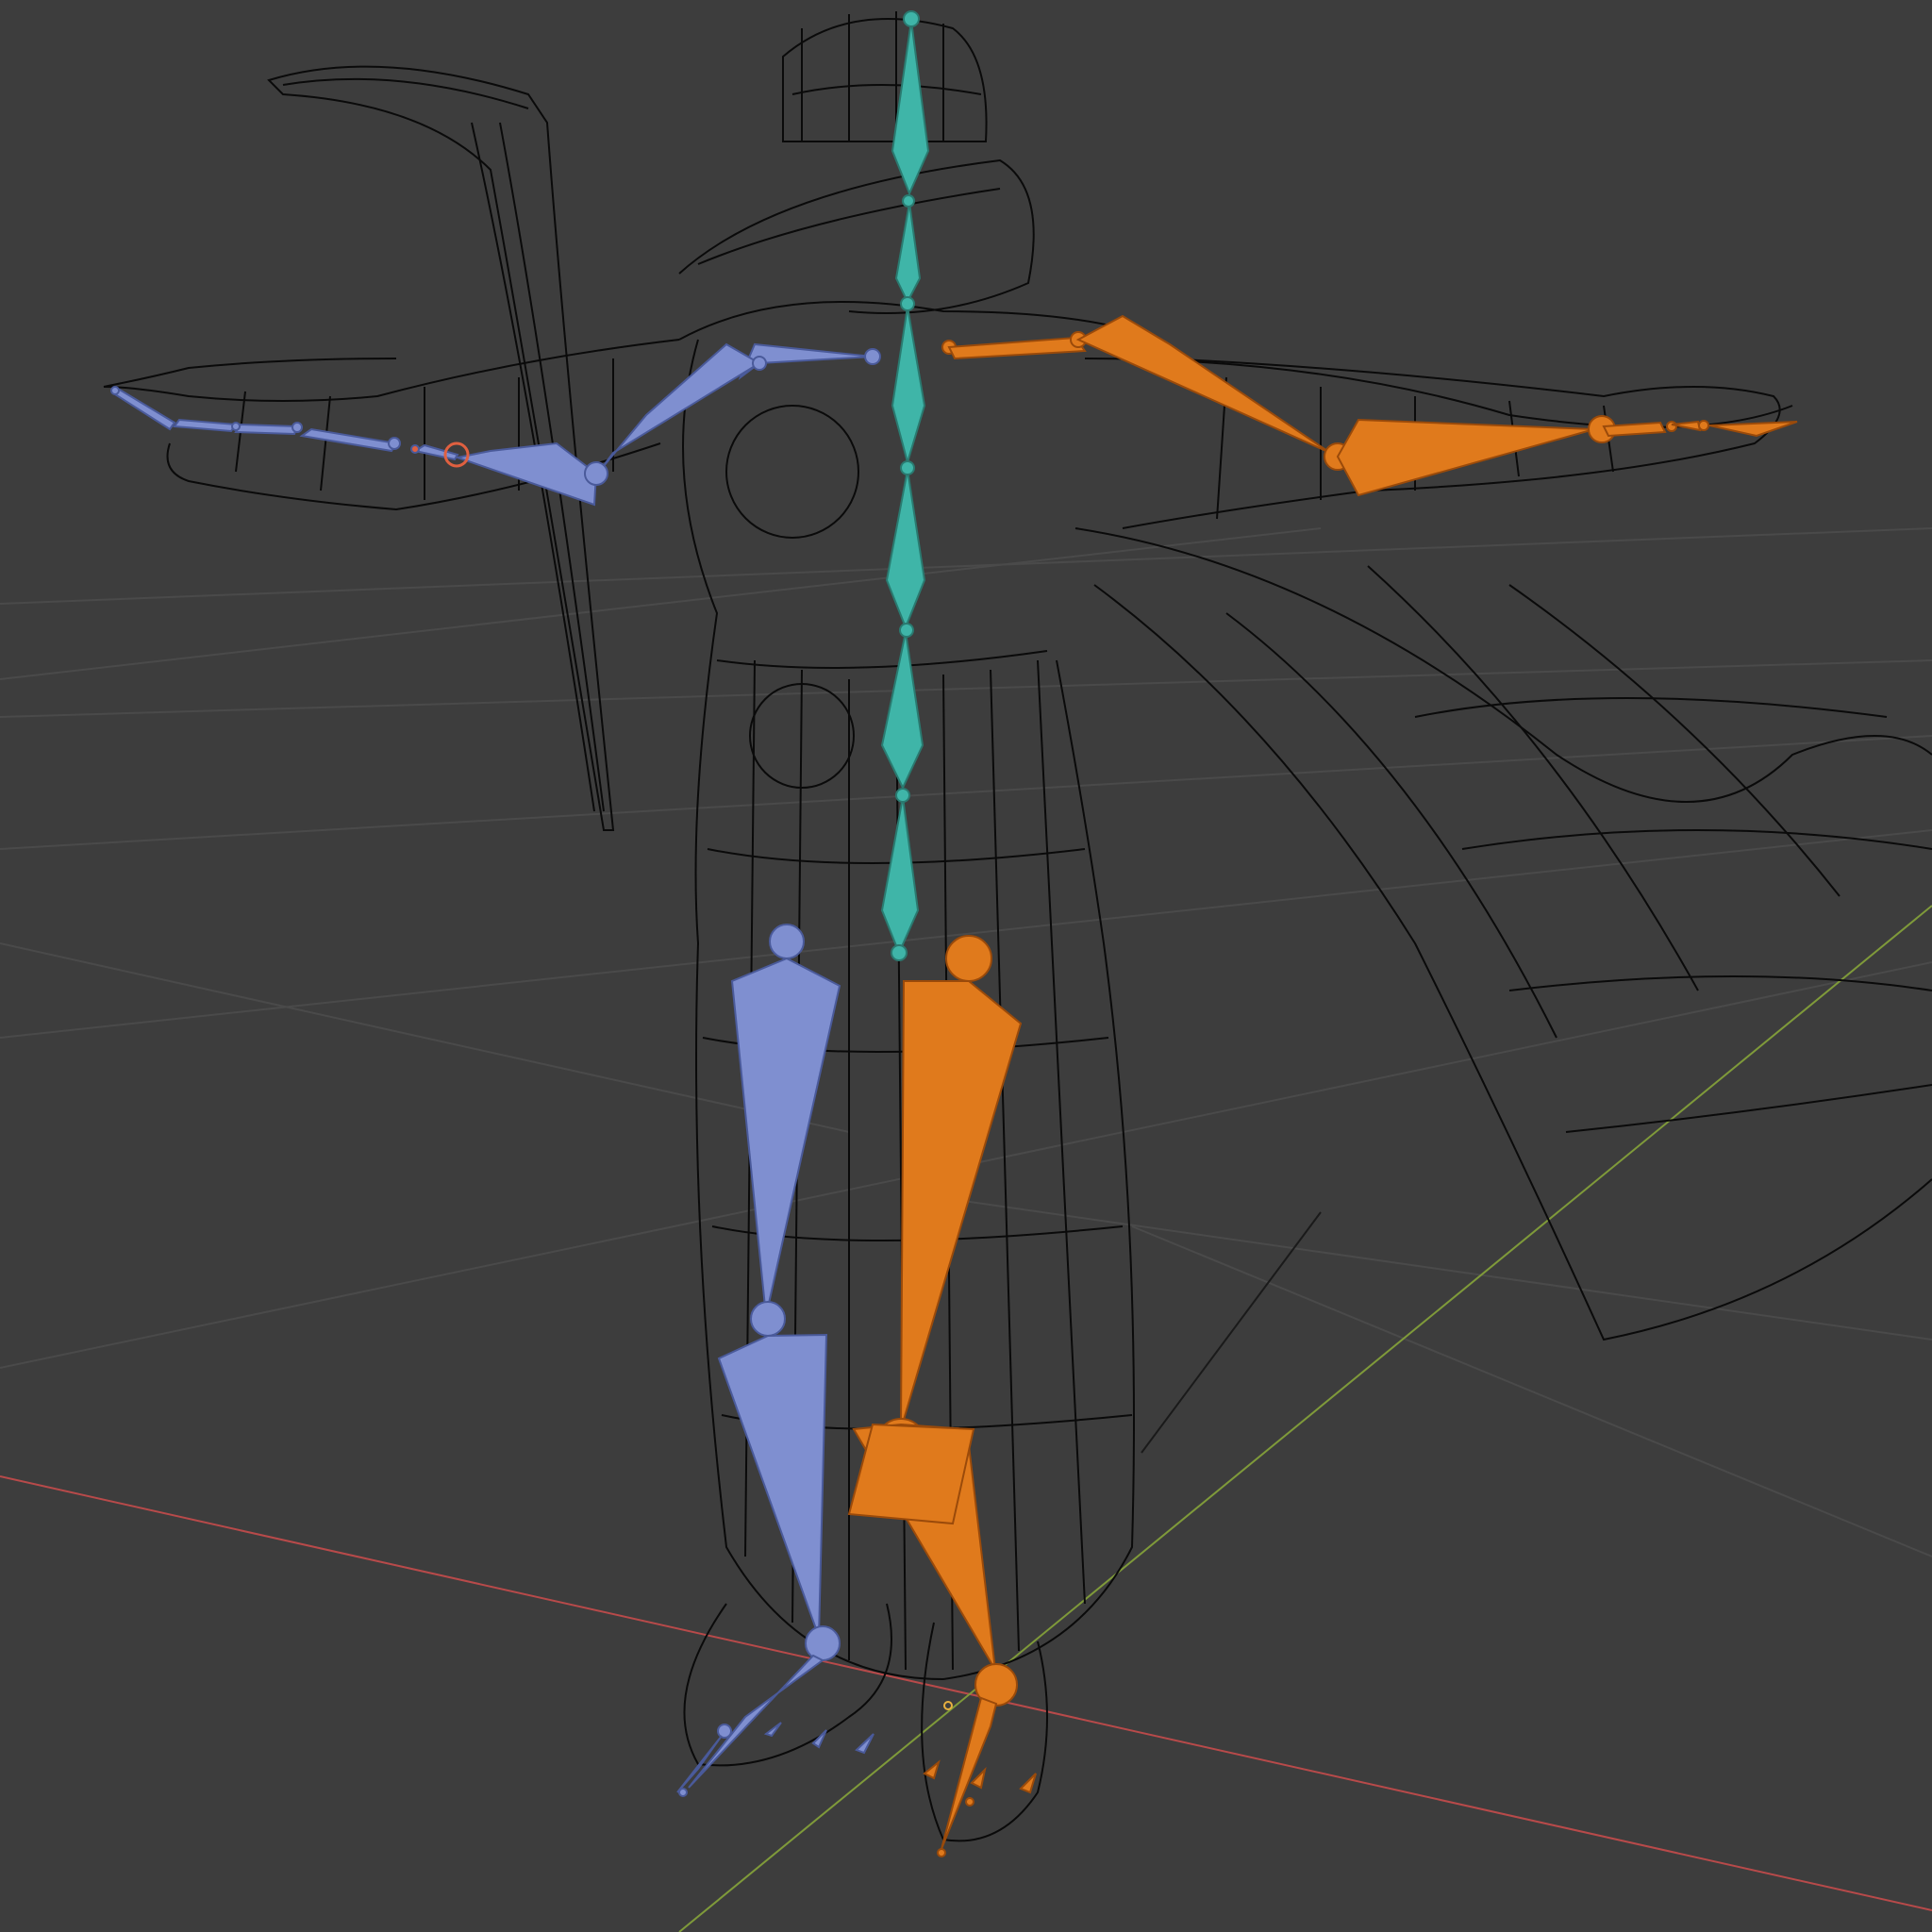 This screenshot has width=1932, height=1932. I want to click on empty-line, so click(1231, 1332).